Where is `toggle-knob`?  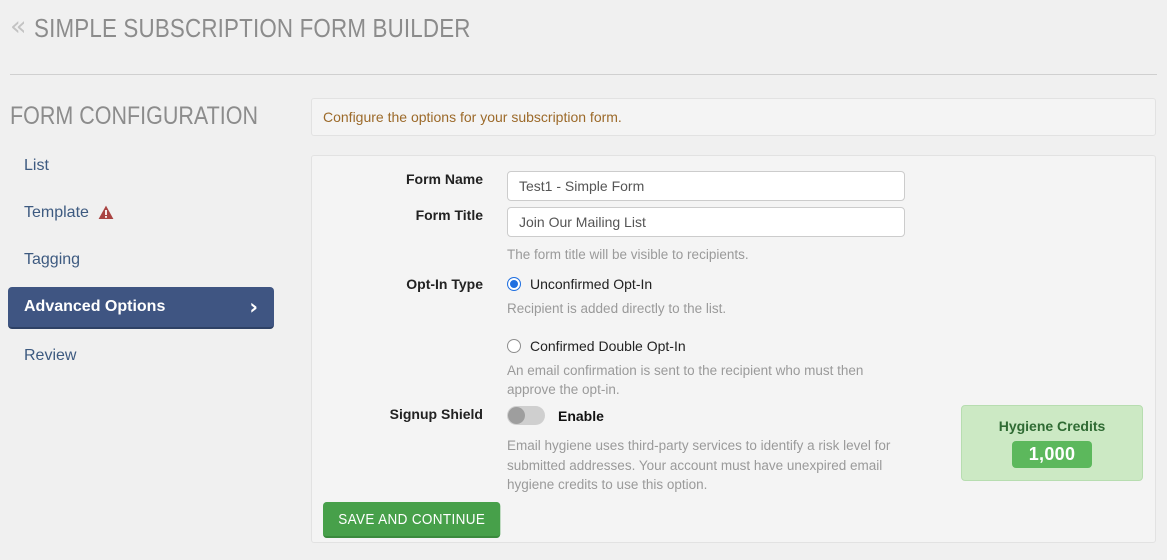
toggle-knob is located at coordinates (516, 415).